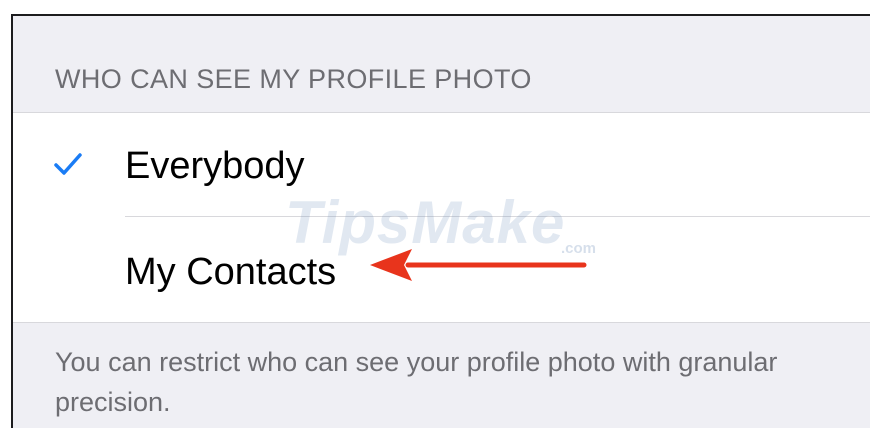 Image resolution: width=870 pixels, height=428 pixels. Describe the element at coordinates (293, 79) in the screenshot. I see `section-header: WHO CAN SEE MY PROFILE PHOTO` at that location.